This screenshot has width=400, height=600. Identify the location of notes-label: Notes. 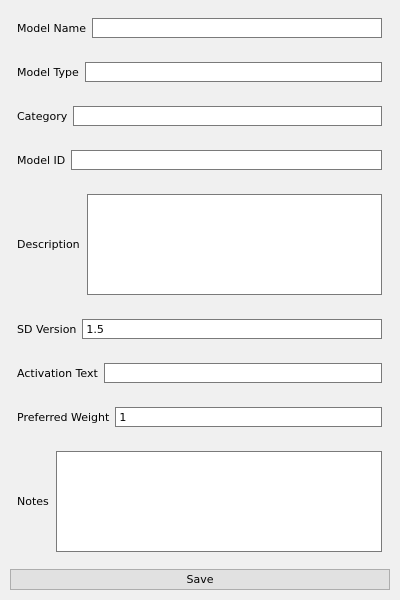
(33, 501).